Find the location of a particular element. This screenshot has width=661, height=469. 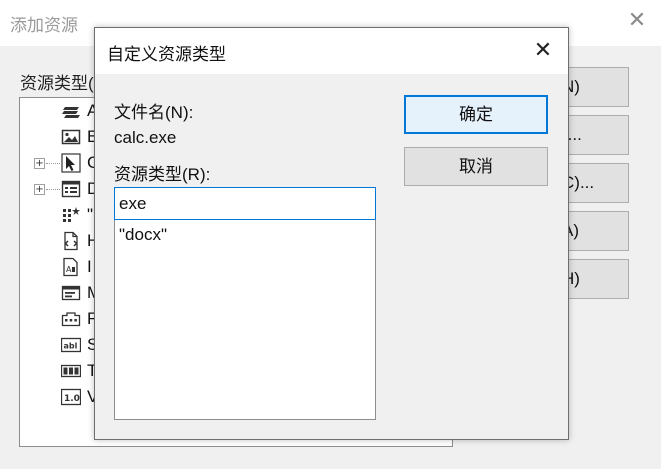

svg-text: A is located at coordinates (69, 269).